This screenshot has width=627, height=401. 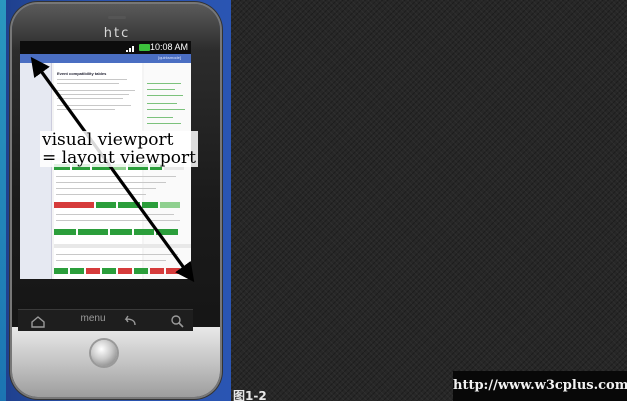 I want to click on trackball, so click(x=104, y=353).